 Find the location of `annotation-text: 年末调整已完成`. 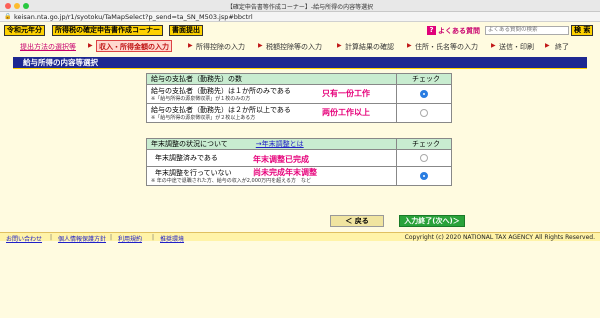

annotation-text: 年末调整已完成 is located at coordinates (281, 159).